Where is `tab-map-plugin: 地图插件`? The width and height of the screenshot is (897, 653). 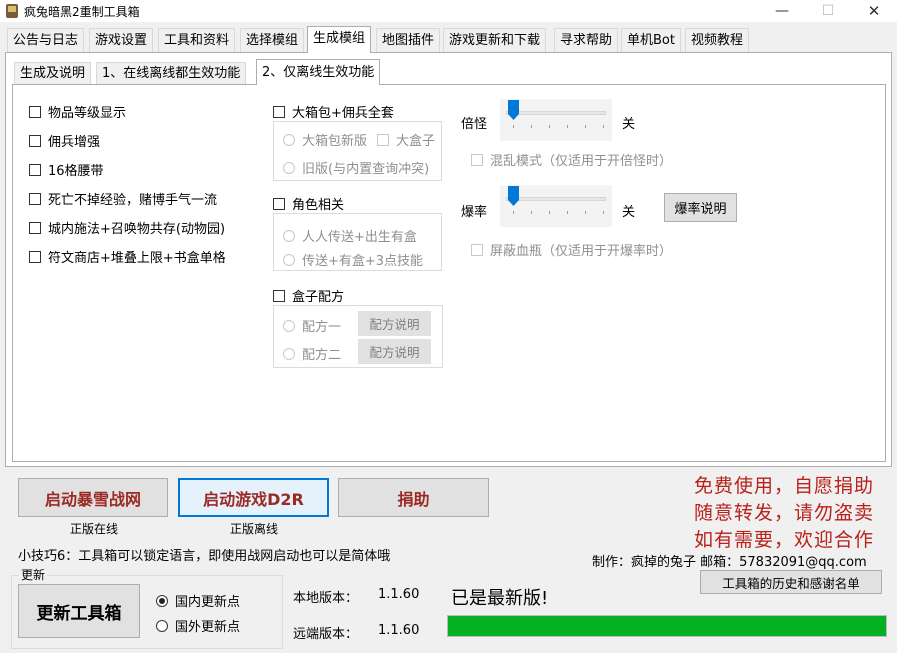
tab-map-plugin: 地图插件 is located at coordinates (408, 40).